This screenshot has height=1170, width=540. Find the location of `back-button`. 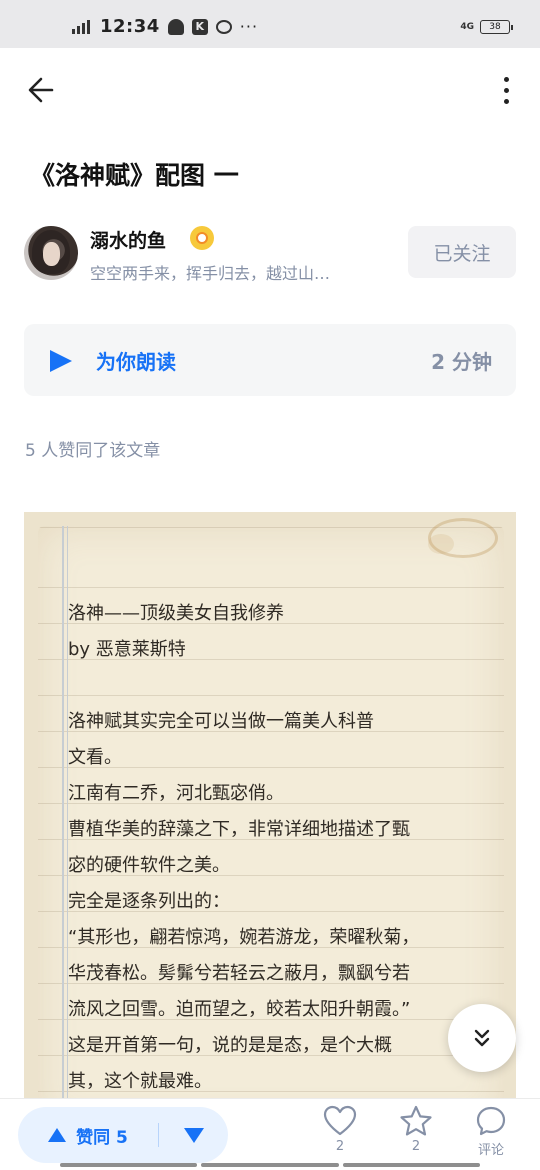

back-button is located at coordinates (42, 90).